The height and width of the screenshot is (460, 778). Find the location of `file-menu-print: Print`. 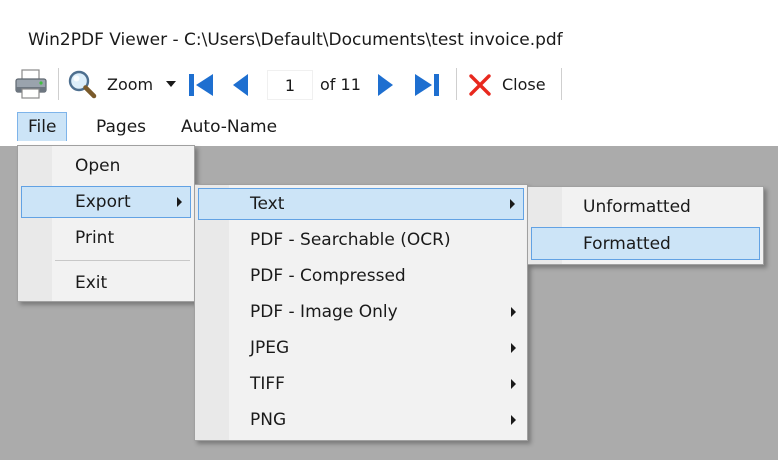

file-menu-print: Print is located at coordinates (106, 238).